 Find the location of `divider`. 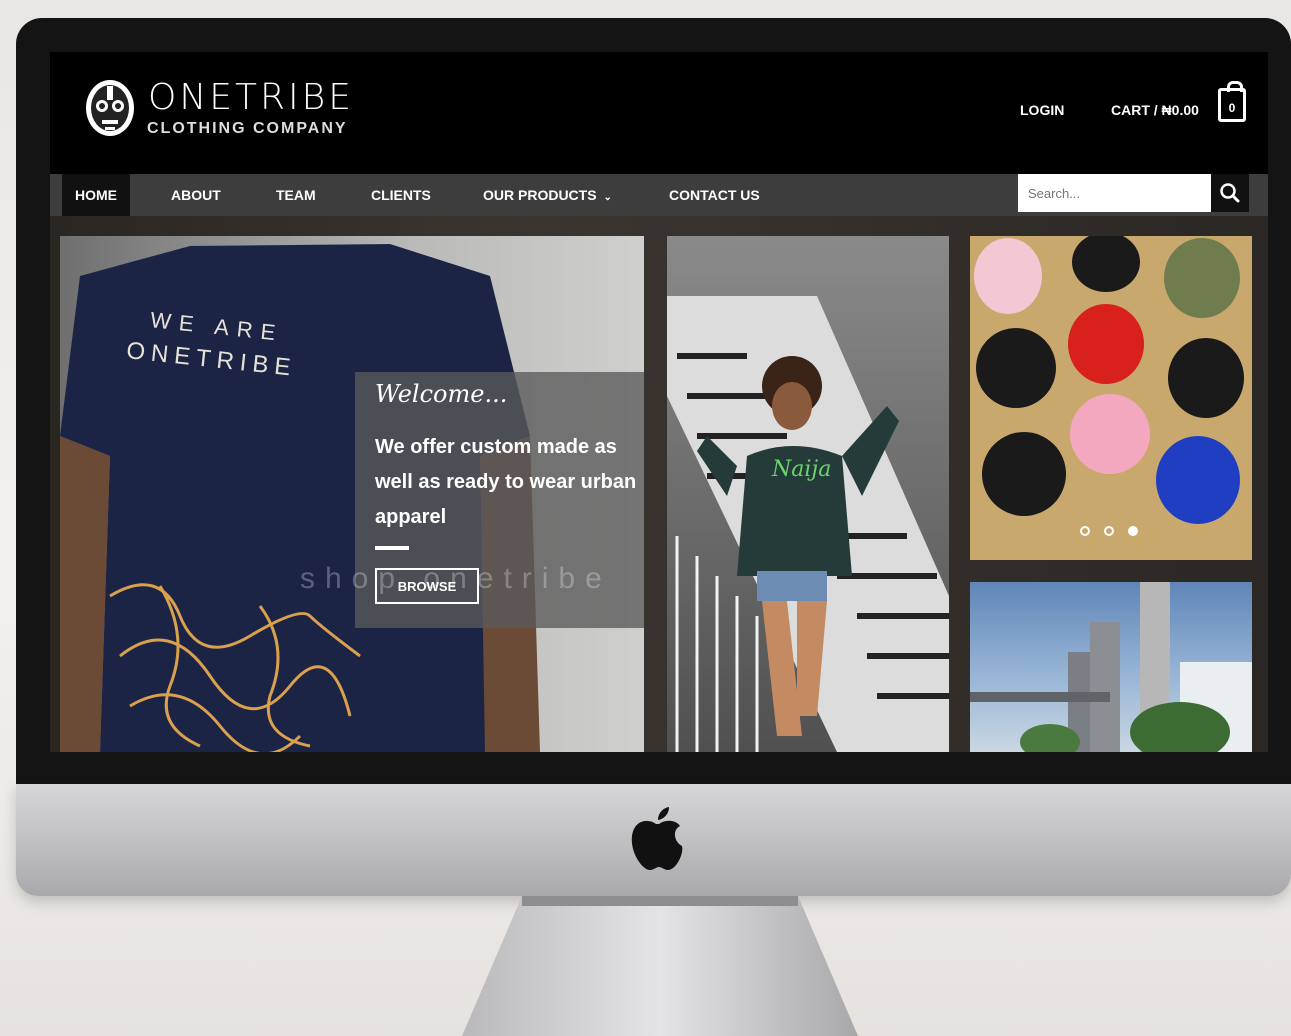

divider is located at coordinates (392, 548).